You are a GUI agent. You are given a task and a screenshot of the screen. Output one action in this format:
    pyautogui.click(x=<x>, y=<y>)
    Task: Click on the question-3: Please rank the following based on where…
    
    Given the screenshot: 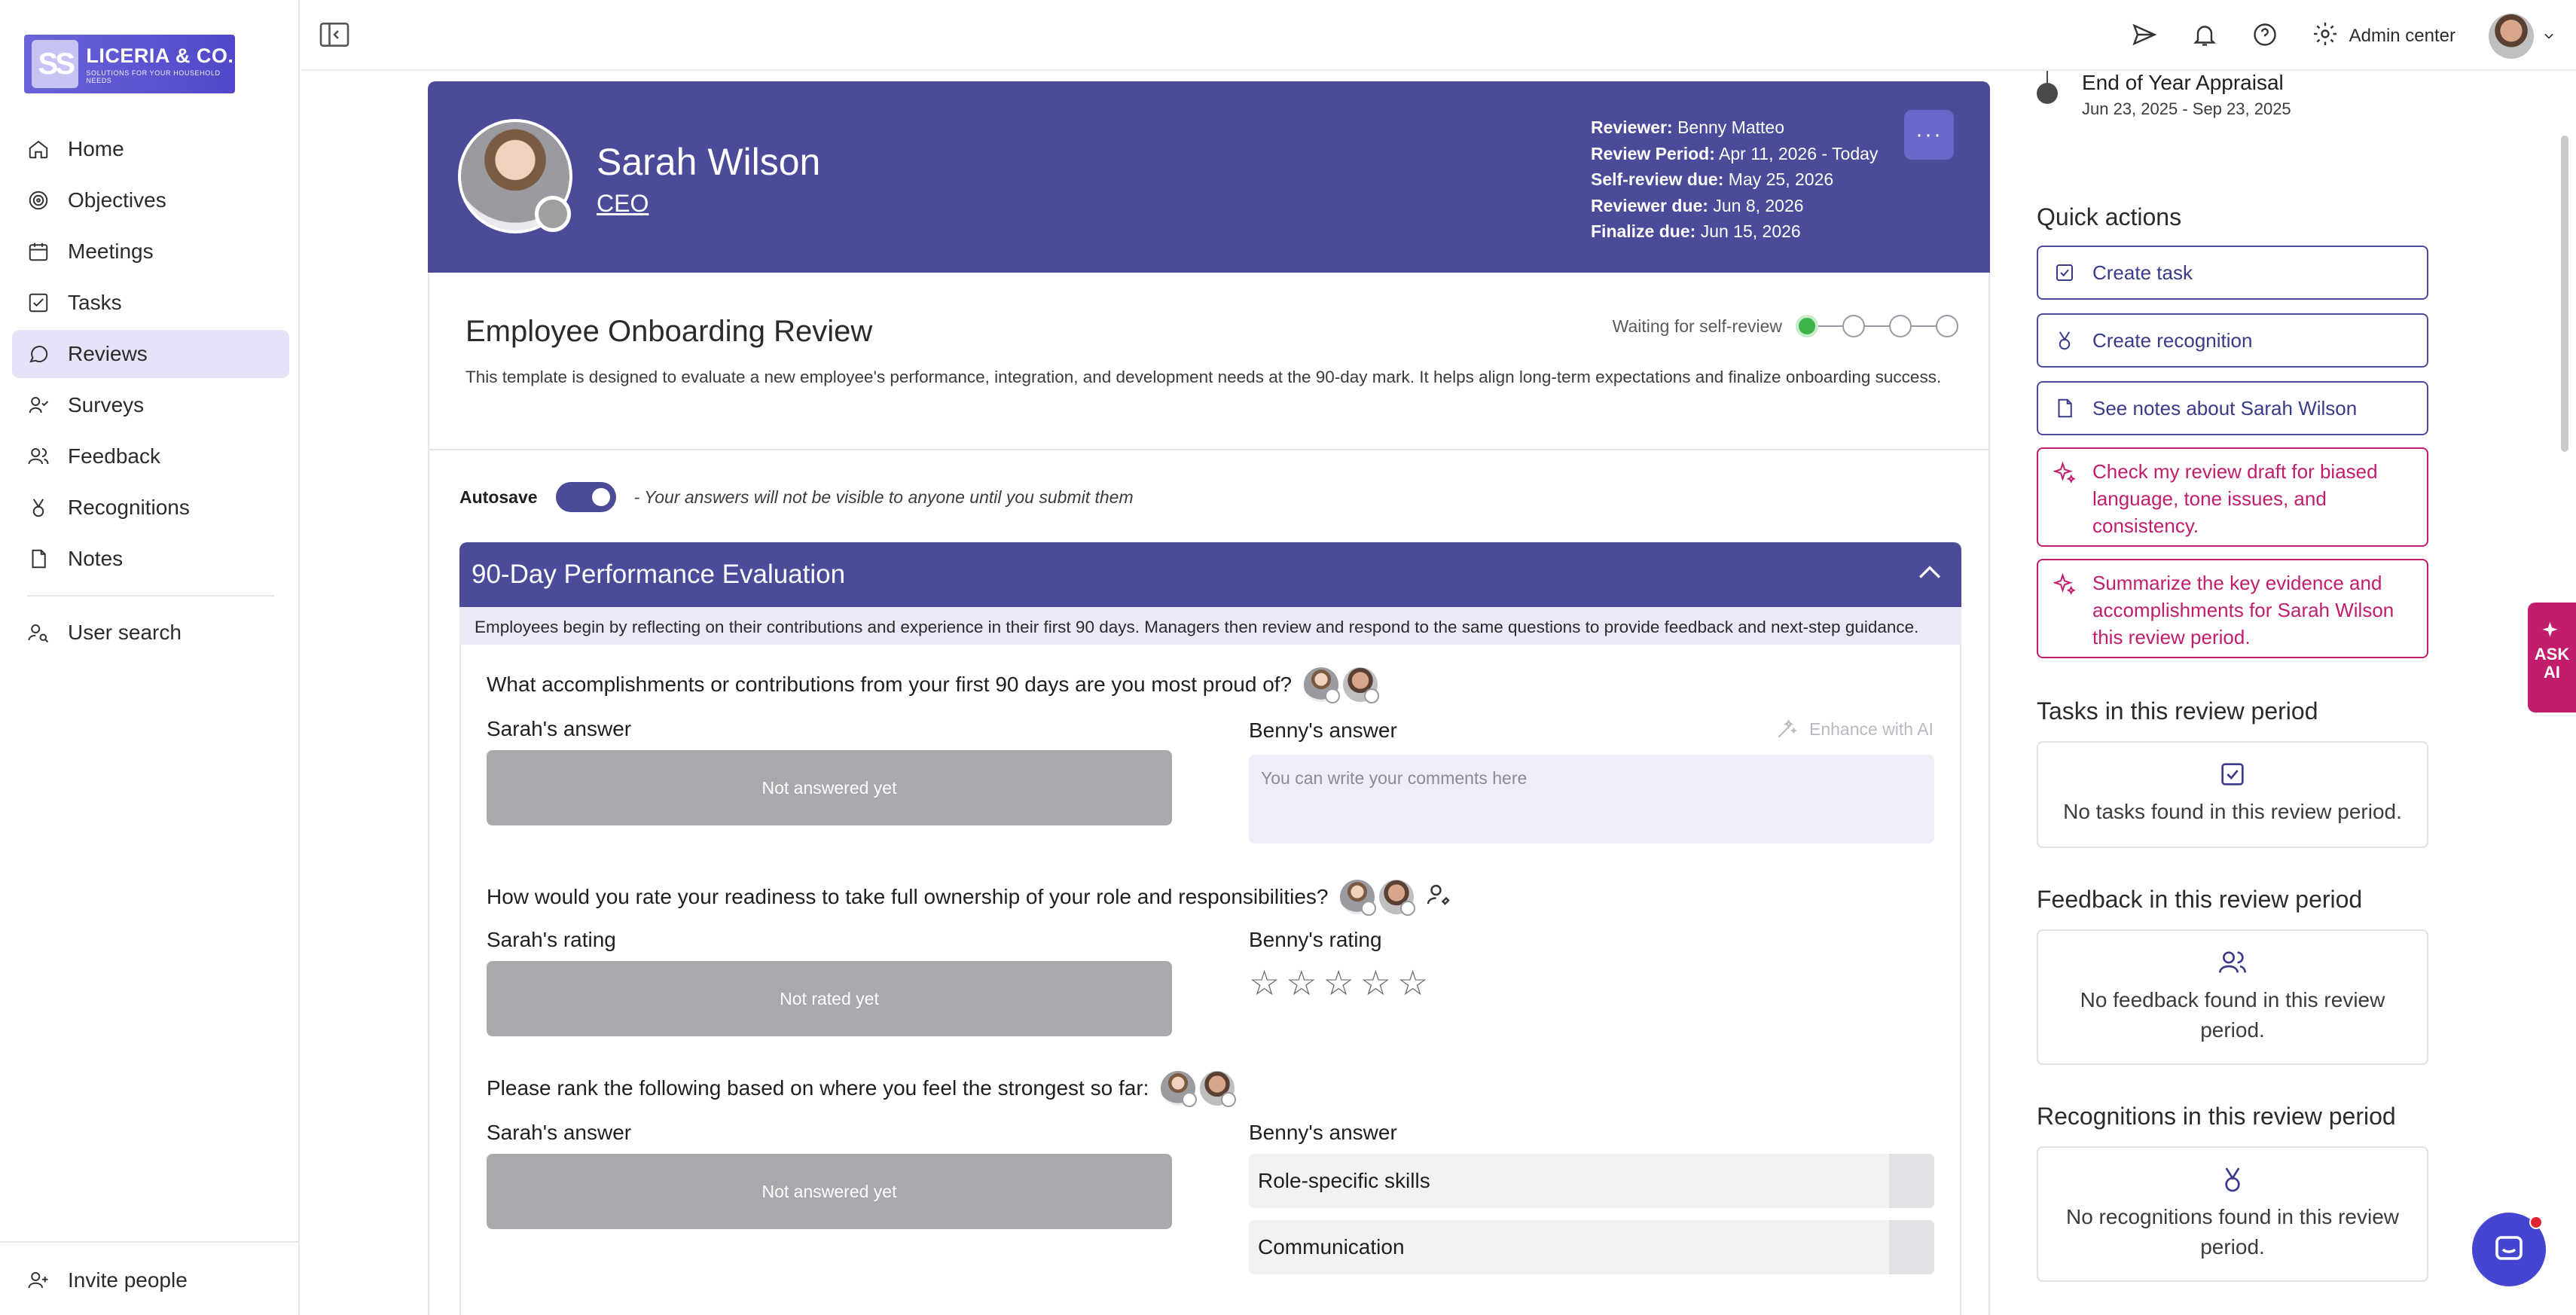 What is the action you would take?
    pyautogui.click(x=862, y=1089)
    